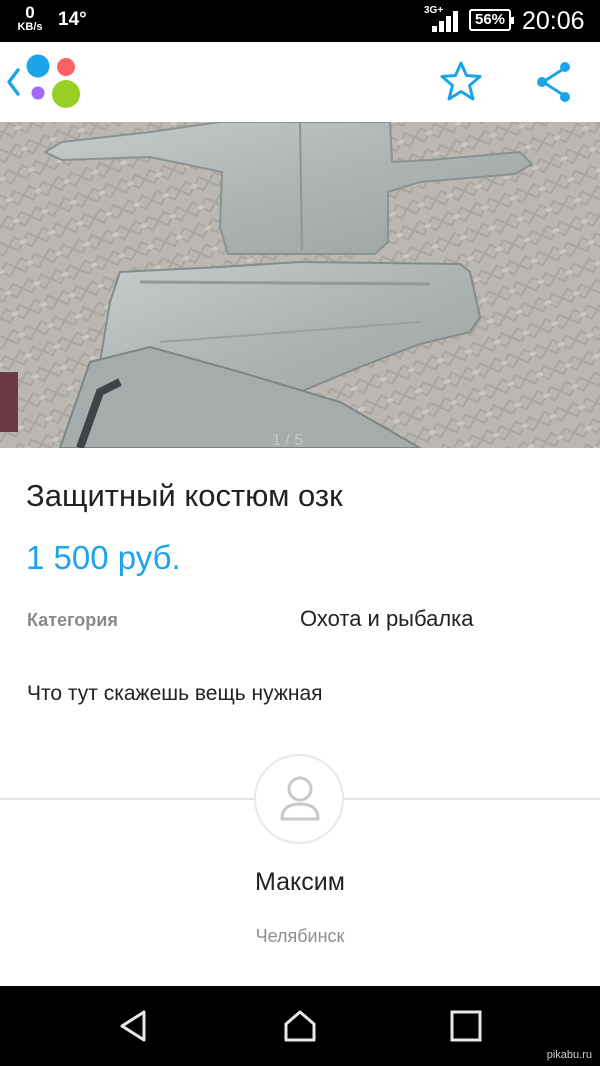 This screenshot has width=600, height=1066. Describe the element at coordinates (72, 620) in the screenshot. I see `category-label: Категория` at that location.